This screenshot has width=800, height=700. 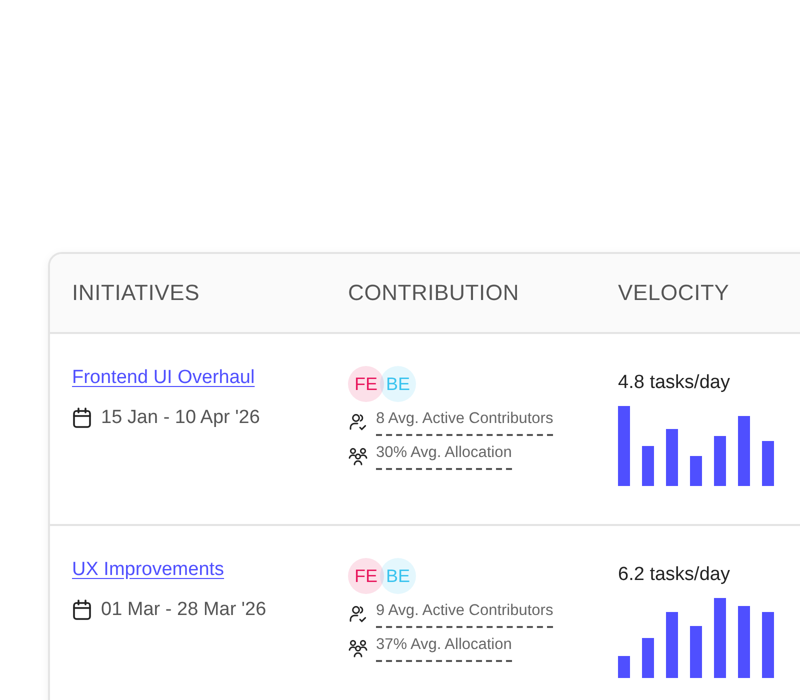 What do you see at coordinates (183, 610) in the screenshot?
I see `date-range: 01 Mar - 28 Mar '26` at bounding box center [183, 610].